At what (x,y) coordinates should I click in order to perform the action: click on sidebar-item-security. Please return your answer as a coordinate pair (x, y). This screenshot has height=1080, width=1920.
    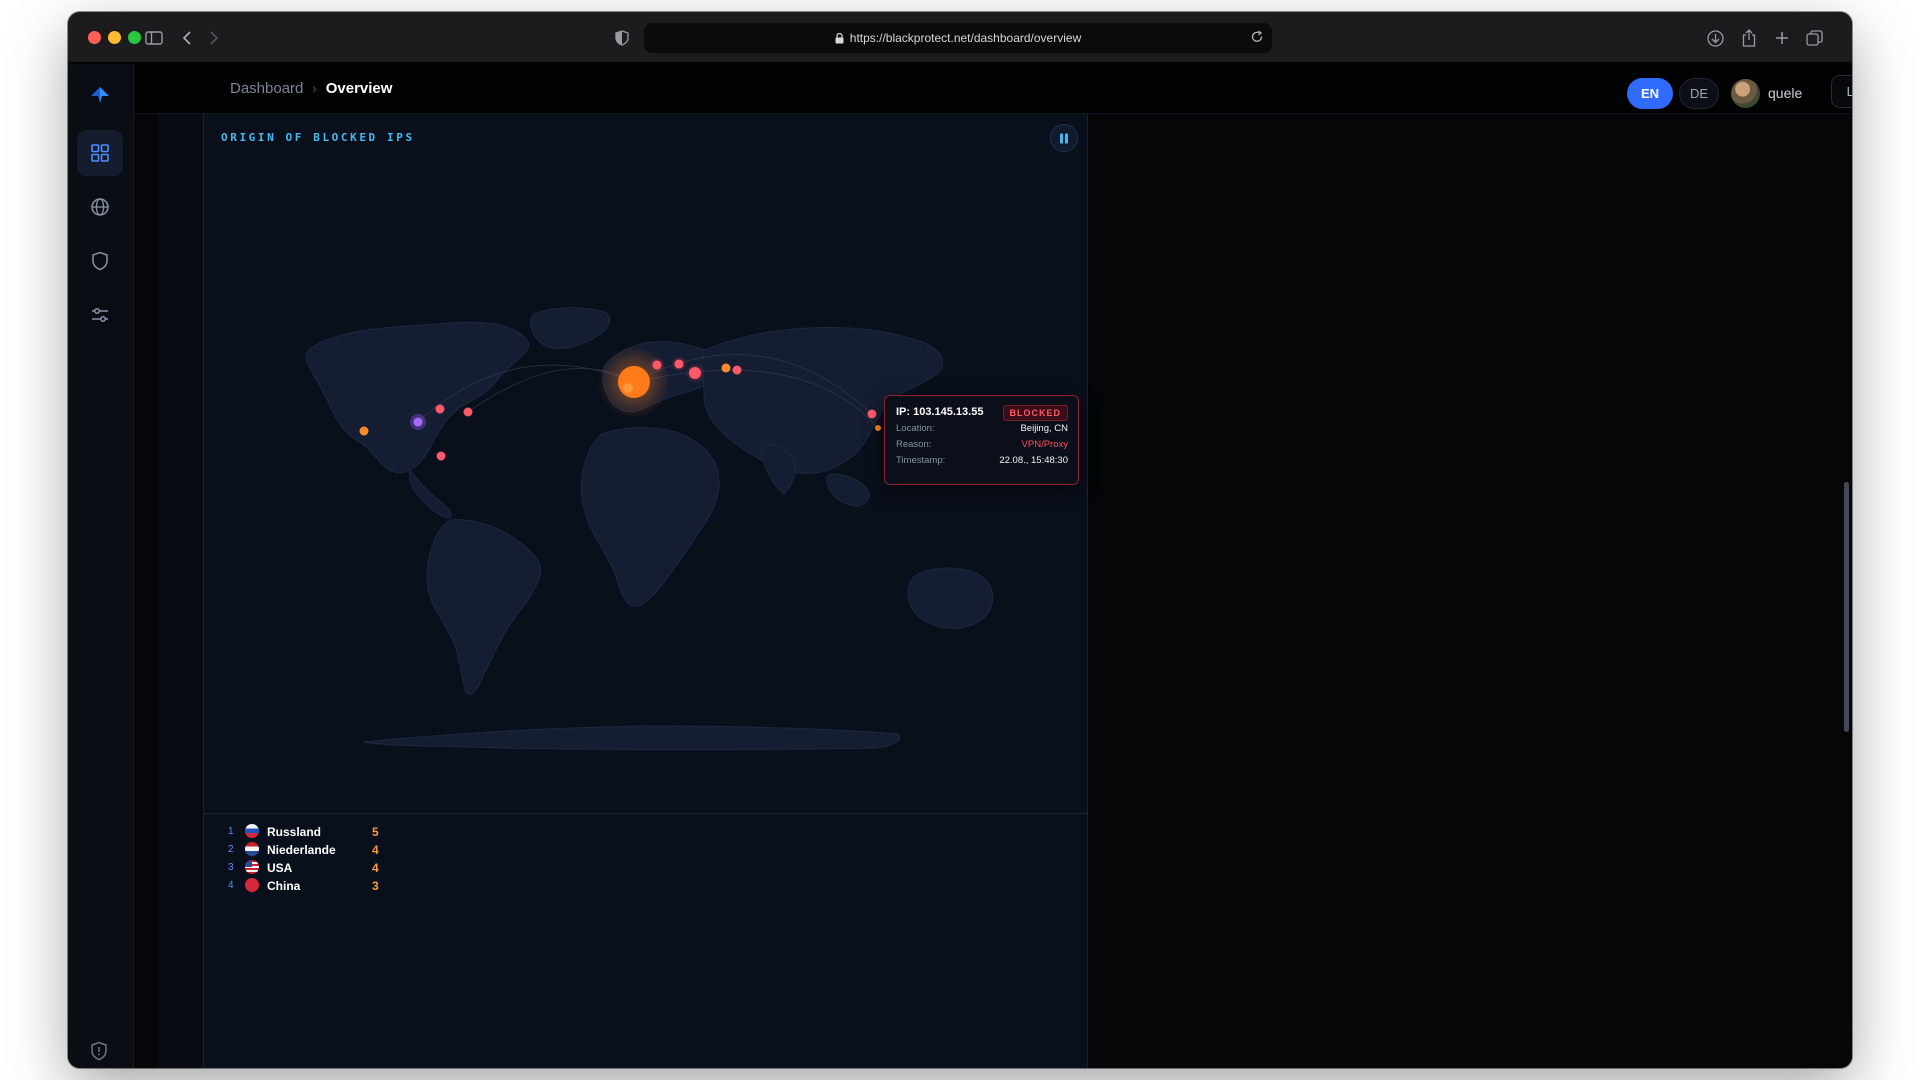
    Looking at the image, I should click on (100, 261).